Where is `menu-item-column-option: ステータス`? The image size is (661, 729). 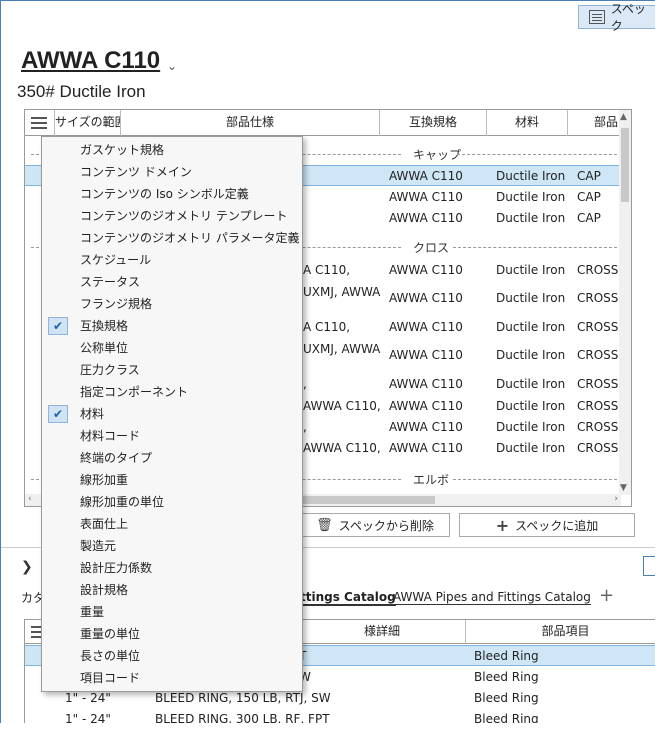
menu-item-column-option: ステータス is located at coordinates (172, 282).